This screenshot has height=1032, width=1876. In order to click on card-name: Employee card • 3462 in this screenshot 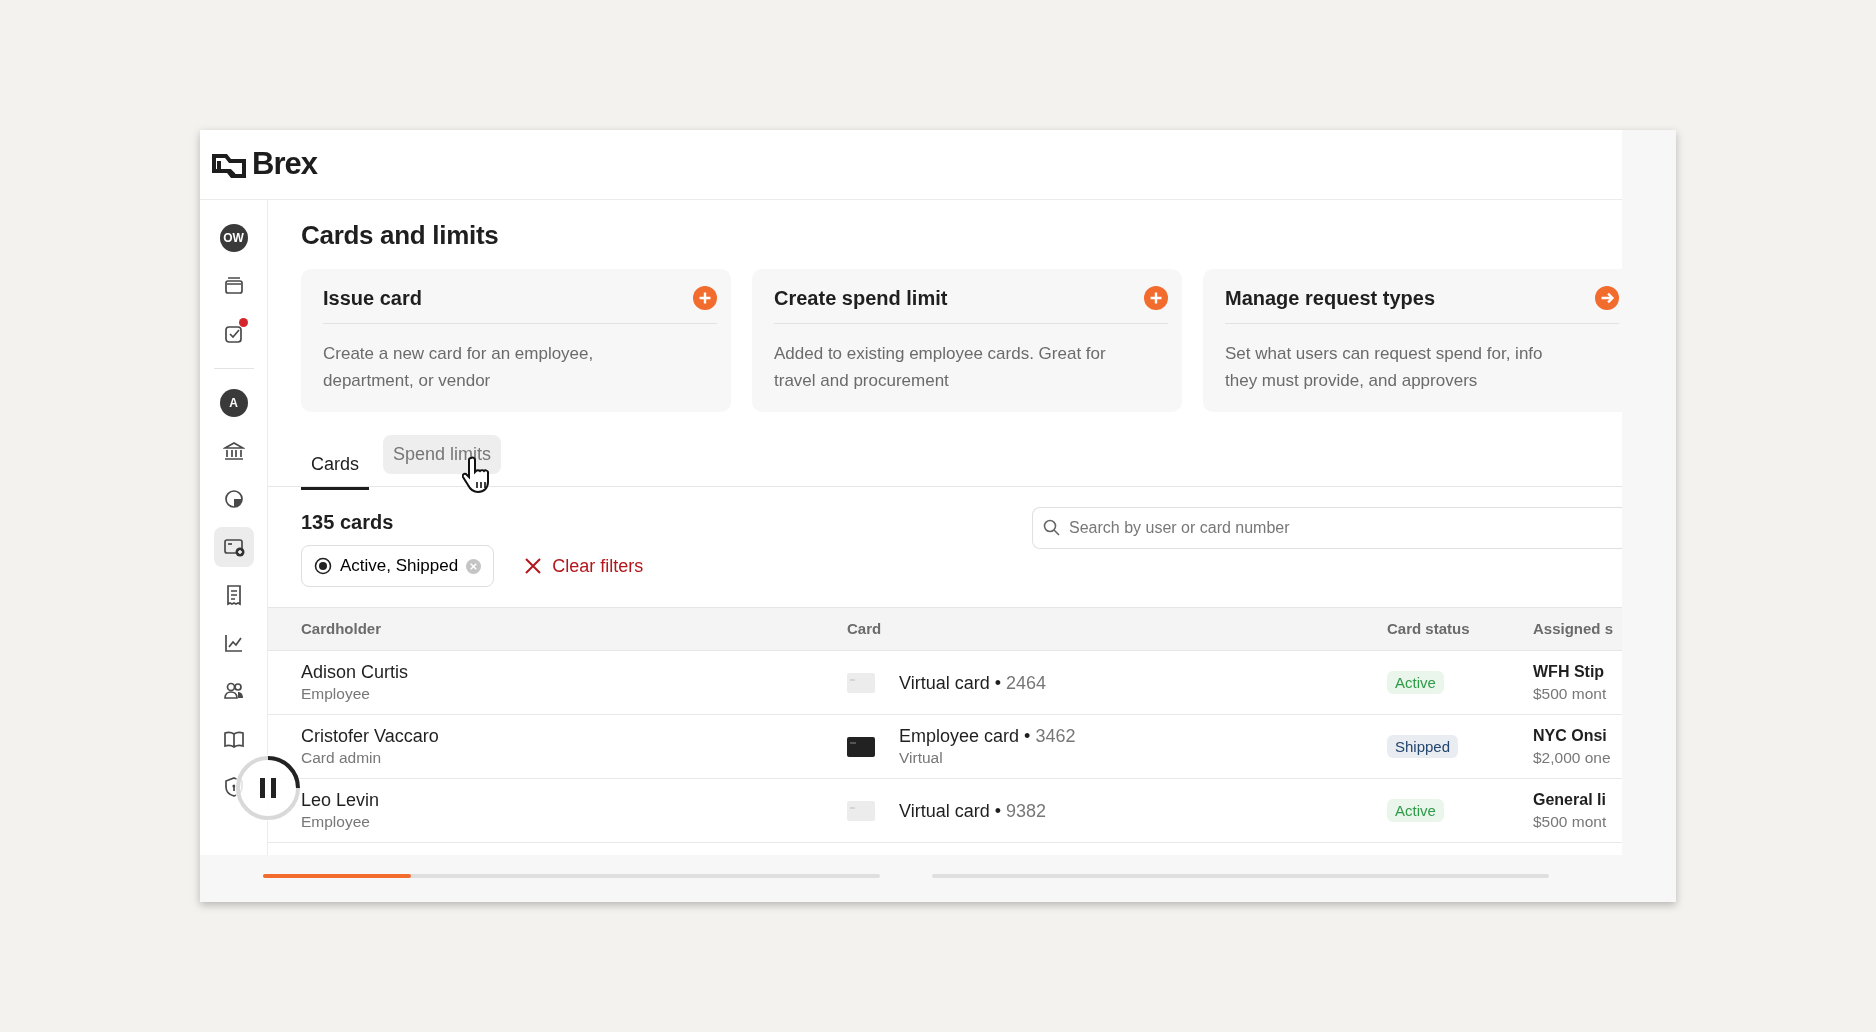, I will do `click(987, 735)`.